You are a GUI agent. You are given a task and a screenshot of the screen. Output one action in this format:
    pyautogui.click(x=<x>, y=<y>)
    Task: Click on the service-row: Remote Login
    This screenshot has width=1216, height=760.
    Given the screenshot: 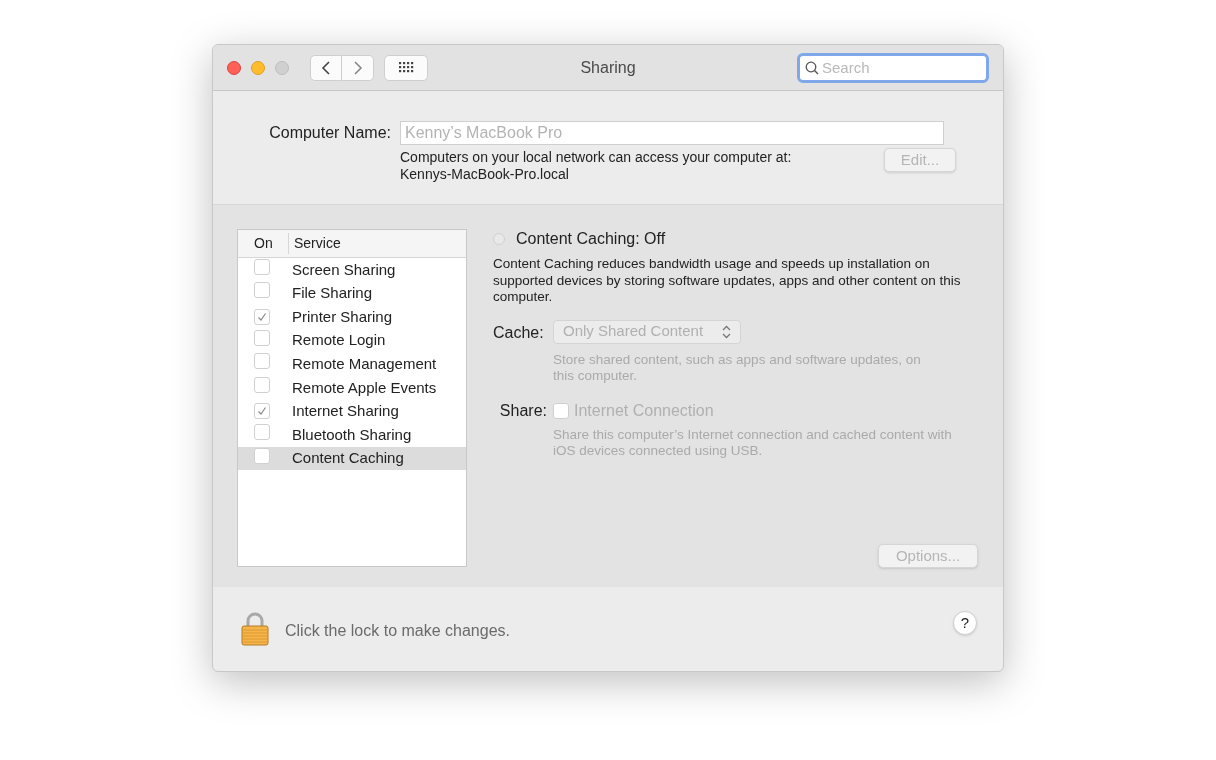 What is the action you would take?
    pyautogui.click(x=352, y=340)
    